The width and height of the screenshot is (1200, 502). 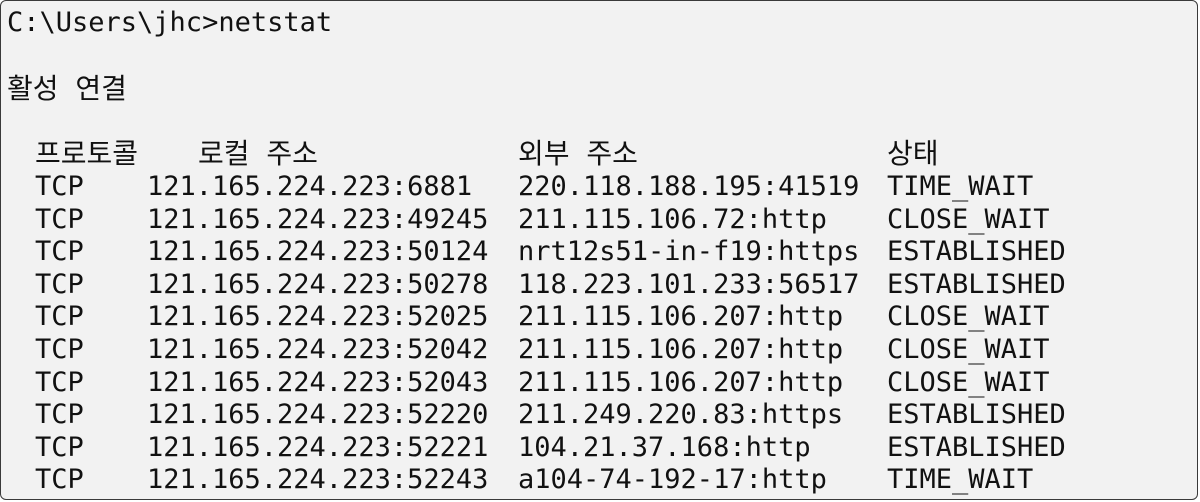 What do you see at coordinates (689, 252) in the screenshot?
I see `cell-foreign-address: nrt12s51-in-f19:https` at bounding box center [689, 252].